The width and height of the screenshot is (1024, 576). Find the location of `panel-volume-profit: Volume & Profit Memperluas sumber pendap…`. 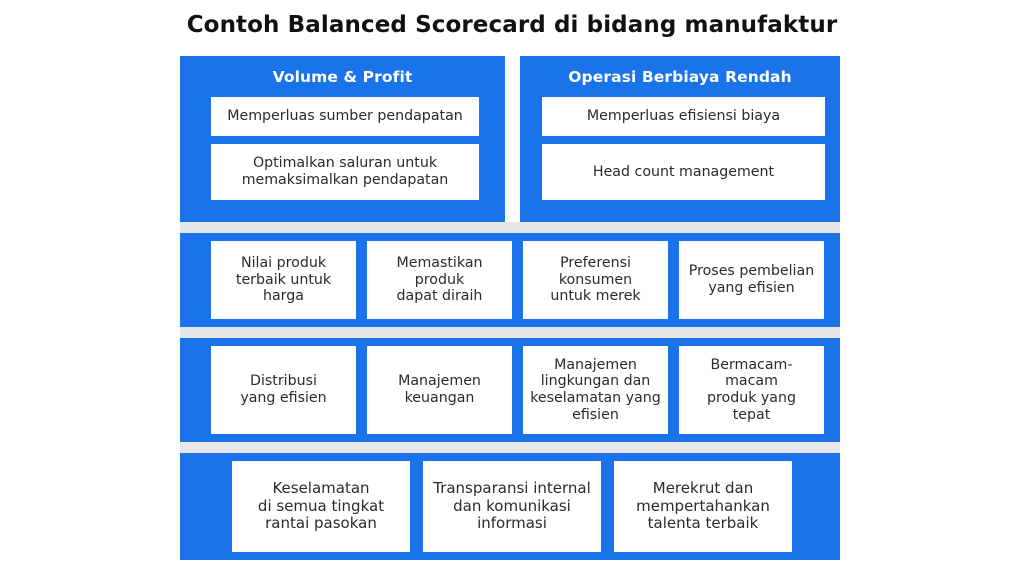

panel-volume-profit: Volume & Profit Memperluas sumber pendap… is located at coordinates (342, 139).